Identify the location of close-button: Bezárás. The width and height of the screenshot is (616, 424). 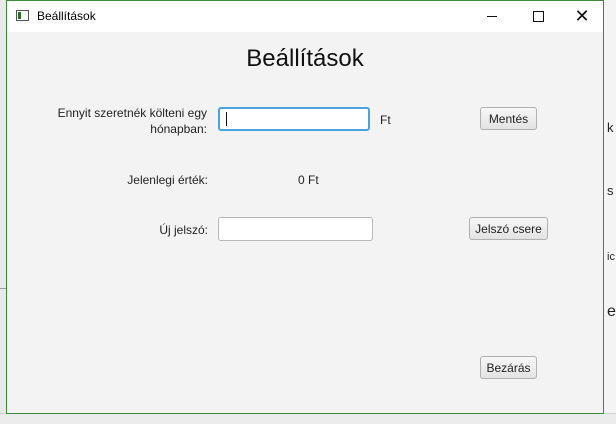
(508, 367).